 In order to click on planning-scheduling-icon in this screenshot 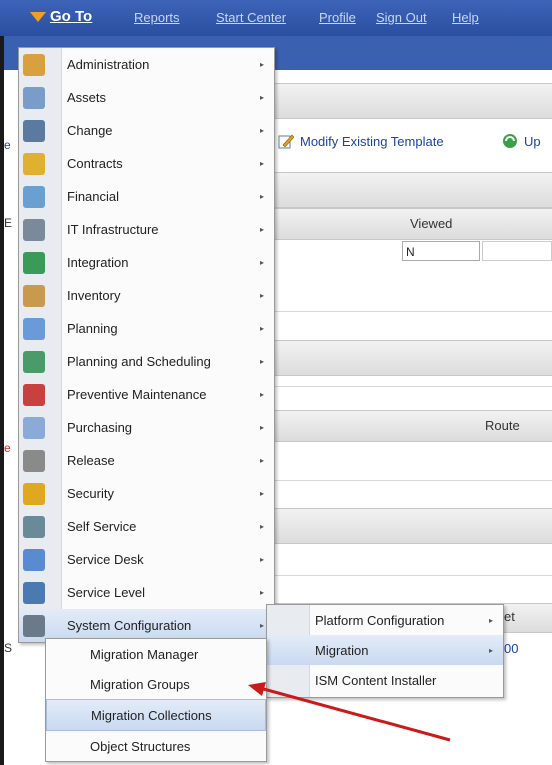, I will do `click(34, 362)`.